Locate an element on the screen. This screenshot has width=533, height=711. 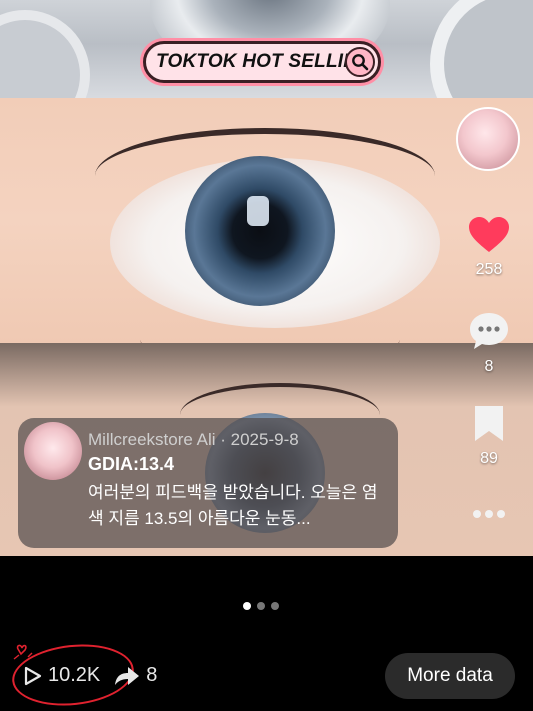
search-banner: TOKTOK HOT SELLING is located at coordinates (262, 62).